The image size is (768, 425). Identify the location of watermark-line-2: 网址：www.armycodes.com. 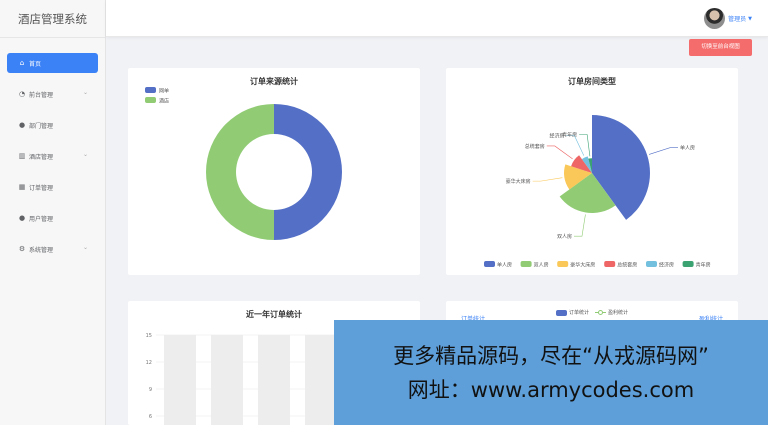
(551, 390).